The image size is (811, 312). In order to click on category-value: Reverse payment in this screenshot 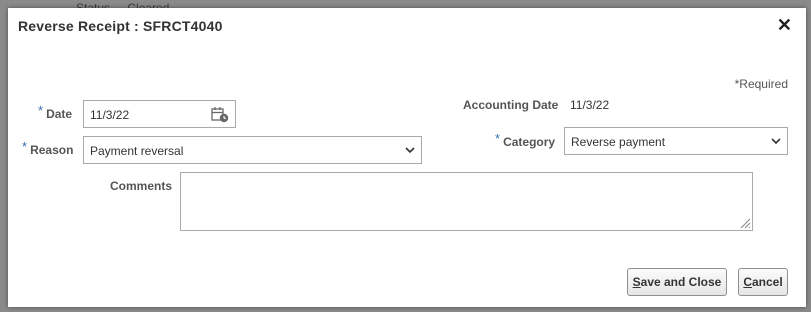, I will do `click(618, 142)`.